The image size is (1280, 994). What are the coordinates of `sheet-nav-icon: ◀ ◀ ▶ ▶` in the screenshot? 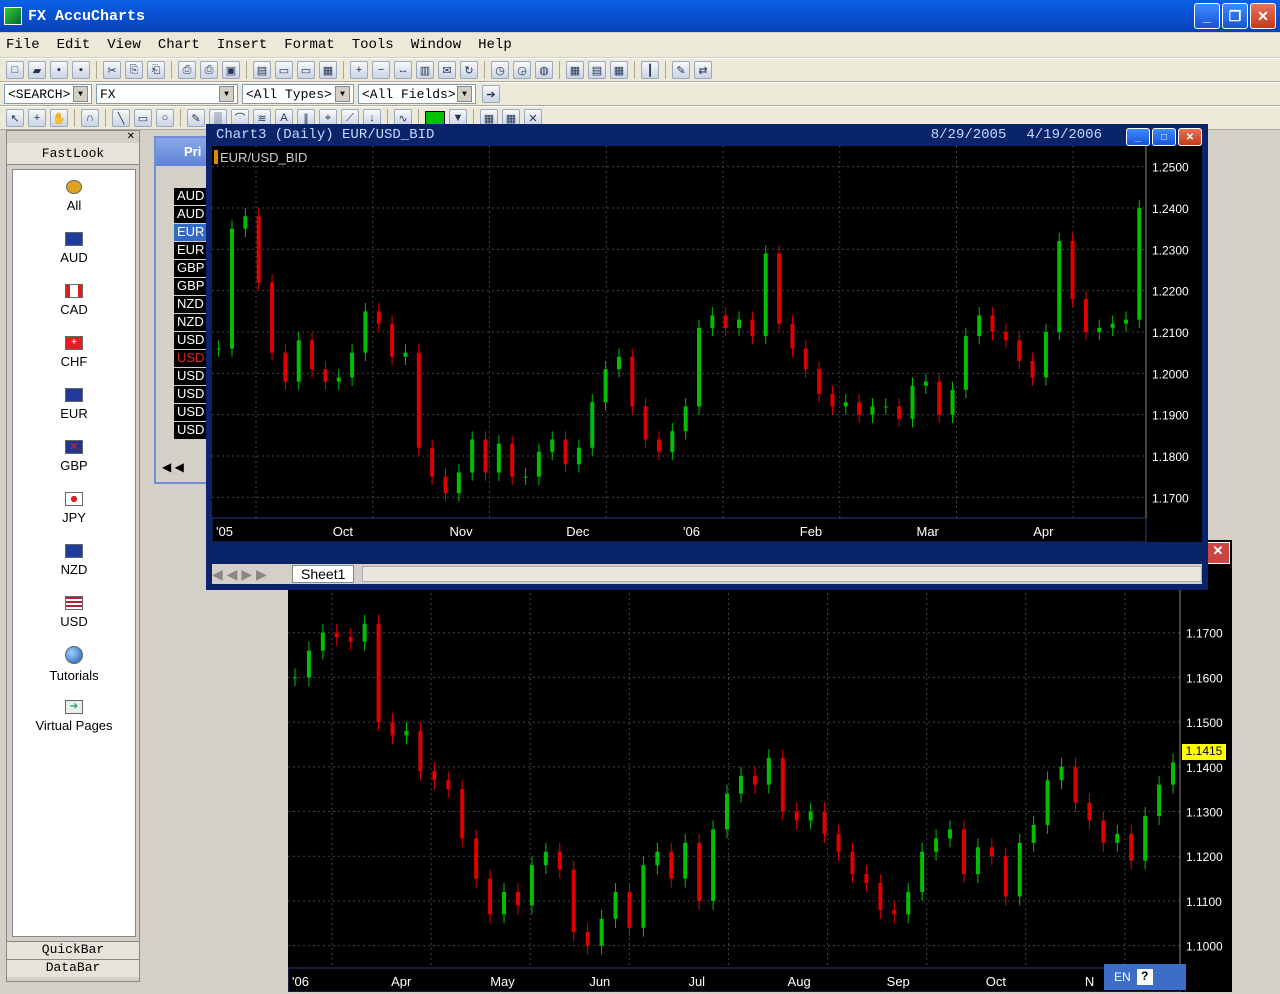 It's located at (252, 574).